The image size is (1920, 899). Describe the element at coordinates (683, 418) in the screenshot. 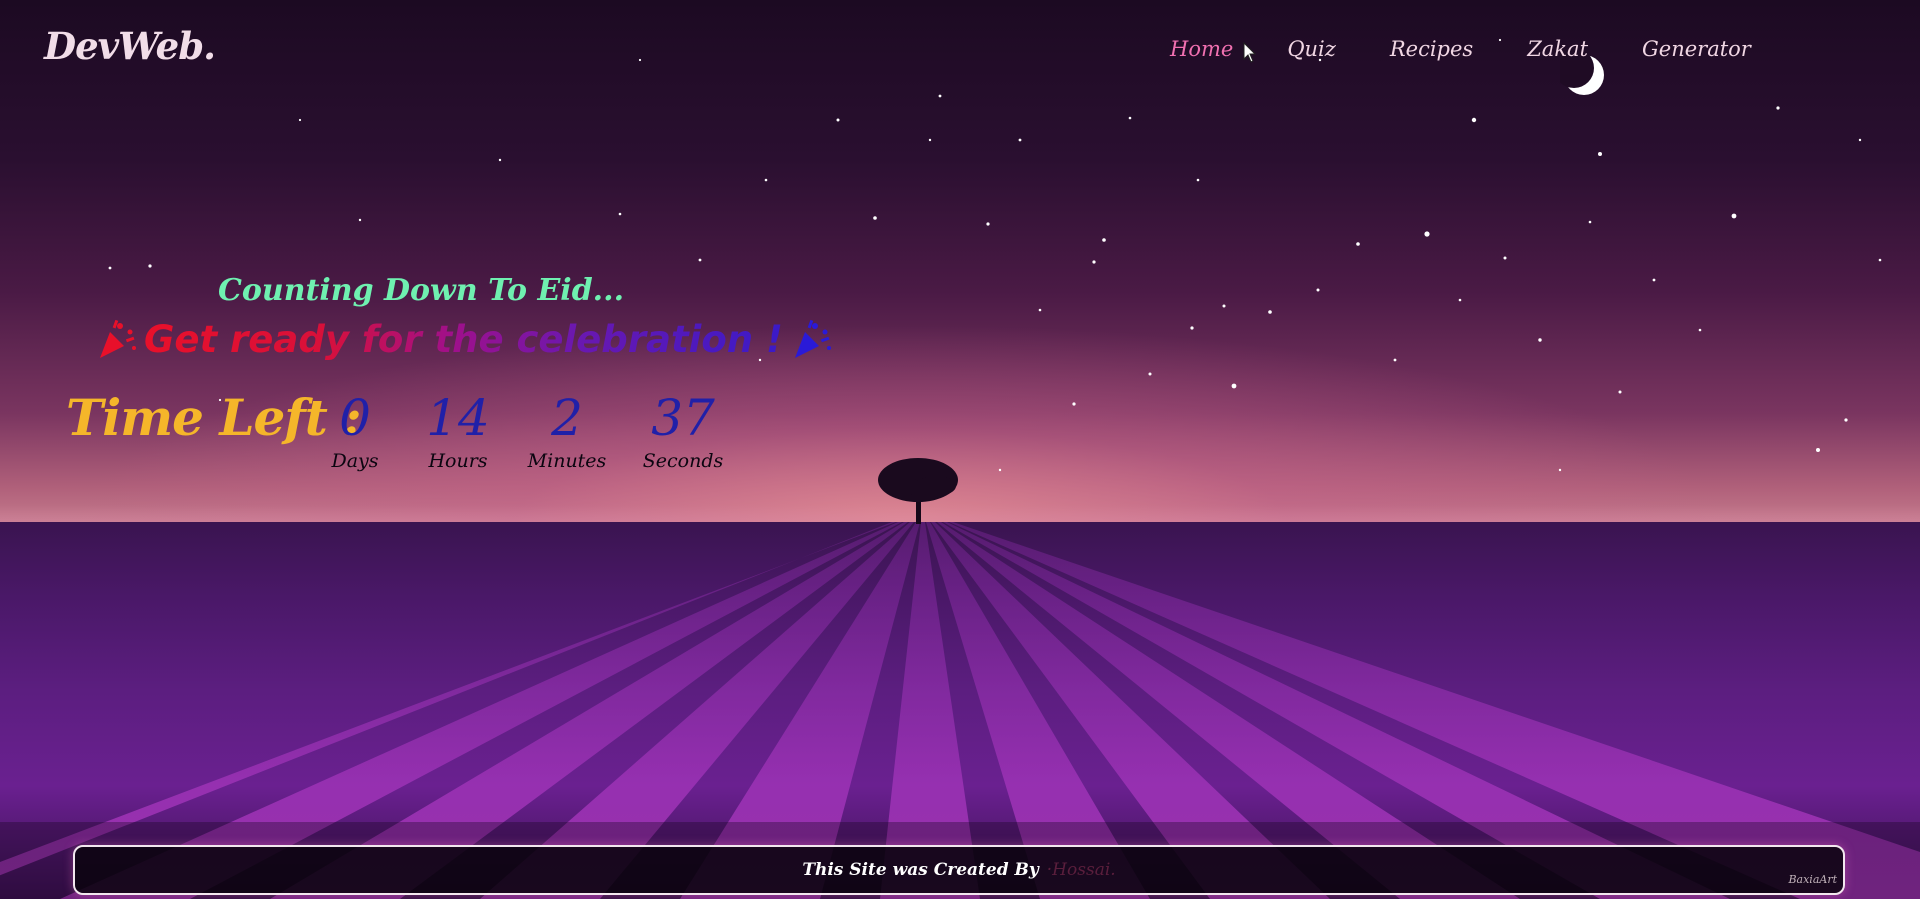

I see `countdown-seconds-value: 37` at that location.